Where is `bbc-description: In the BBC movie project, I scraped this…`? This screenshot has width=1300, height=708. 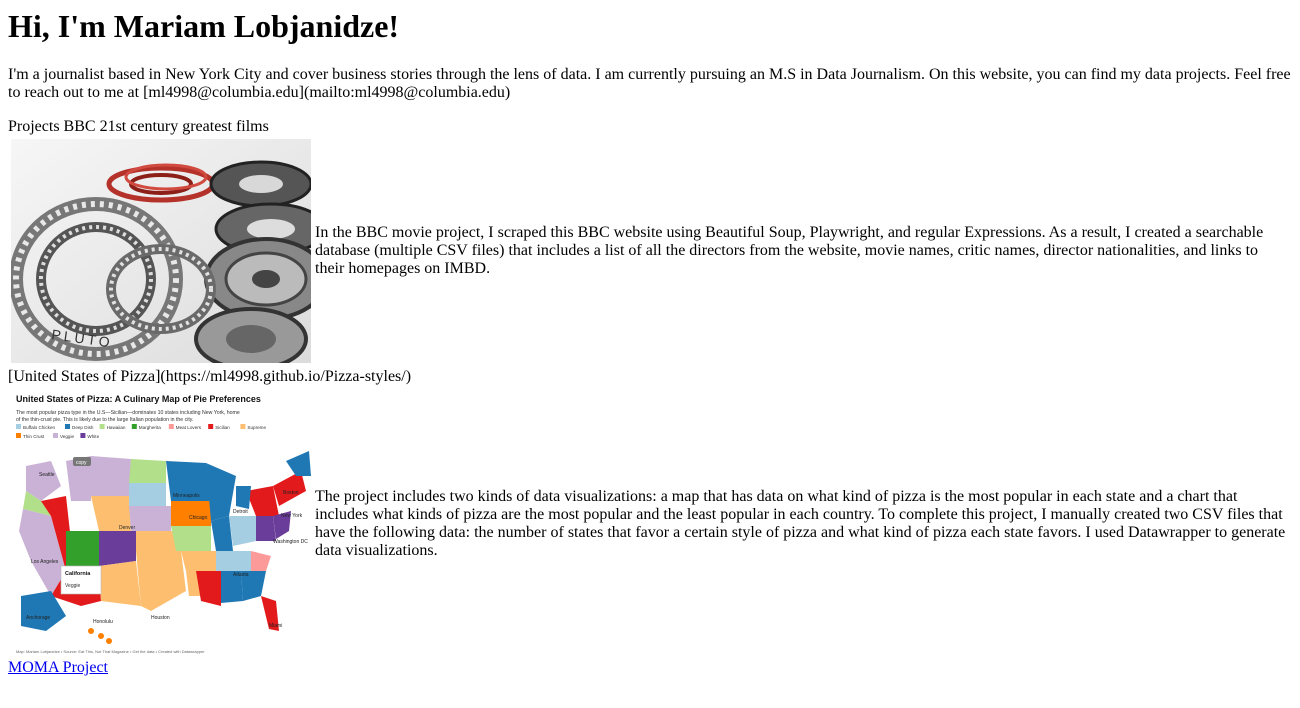
bbc-description: In the BBC movie project, I scraped this… is located at coordinates (789, 250).